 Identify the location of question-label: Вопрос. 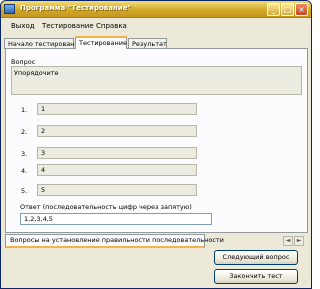
(23, 62).